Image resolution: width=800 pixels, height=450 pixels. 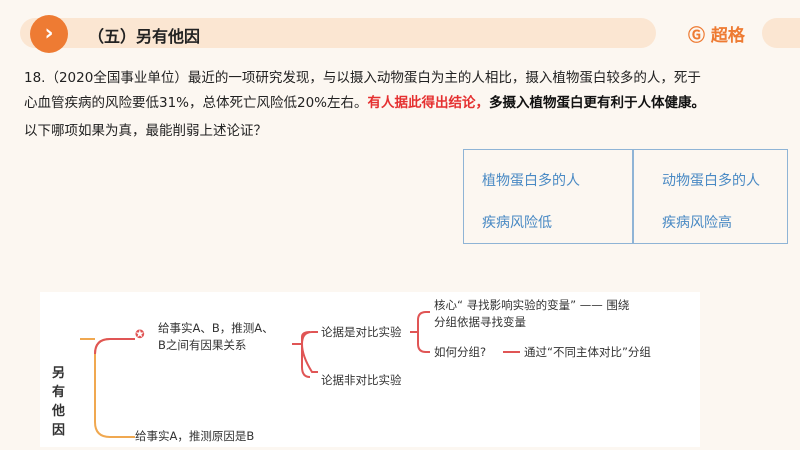 I want to click on sub-node-noncontrast: 论据非对比实验, so click(x=361, y=380).